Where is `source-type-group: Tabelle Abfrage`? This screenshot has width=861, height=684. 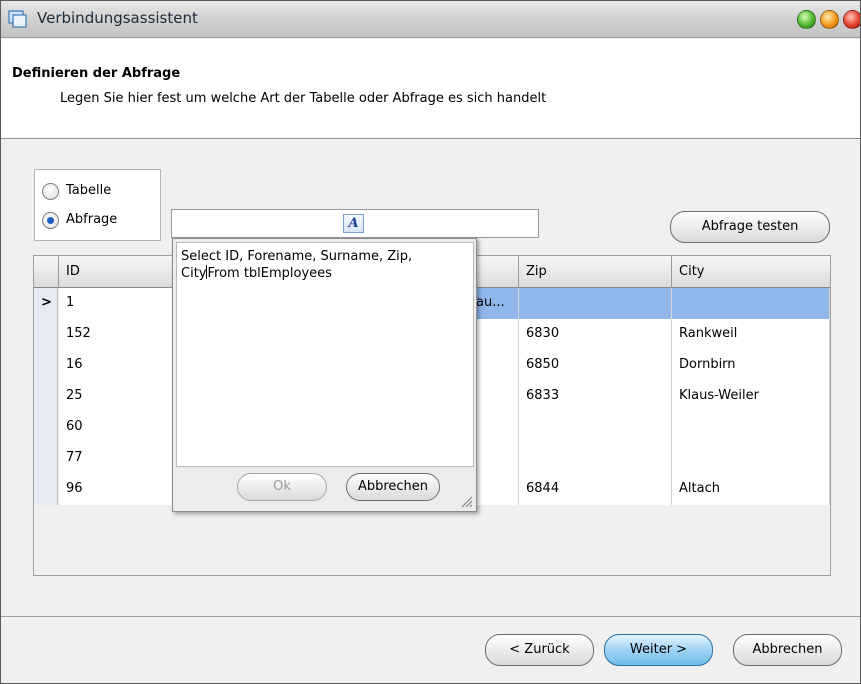
source-type-group: Tabelle Abfrage is located at coordinates (97, 205).